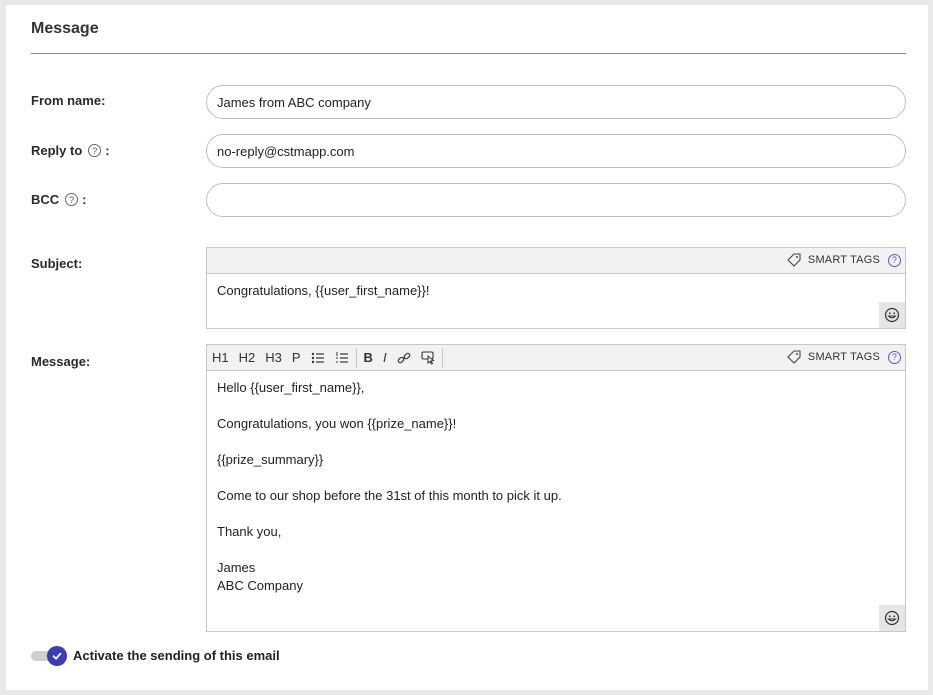 The width and height of the screenshot is (933, 695). I want to click on activate-toggle, so click(49, 655).